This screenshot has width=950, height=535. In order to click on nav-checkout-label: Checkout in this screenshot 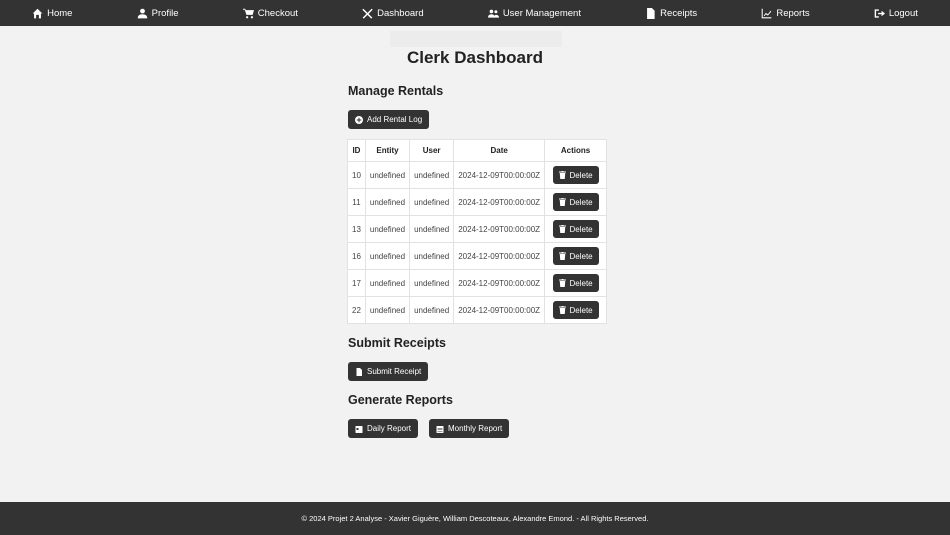, I will do `click(277, 13)`.